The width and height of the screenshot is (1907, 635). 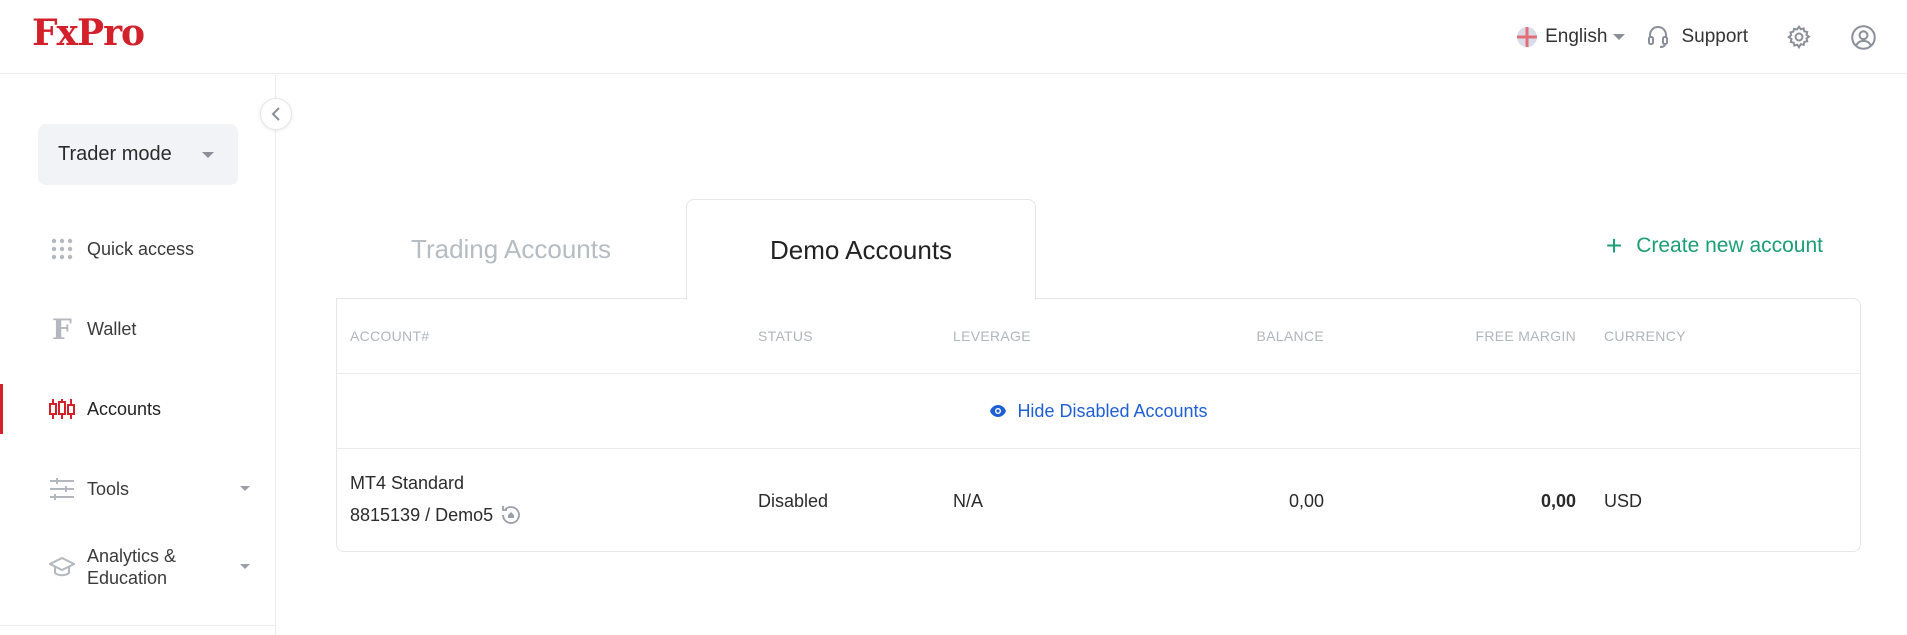 What do you see at coordinates (1645, 336) in the screenshot?
I see `column-header-currency: CURRENCY` at bounding box center [1645, 336].